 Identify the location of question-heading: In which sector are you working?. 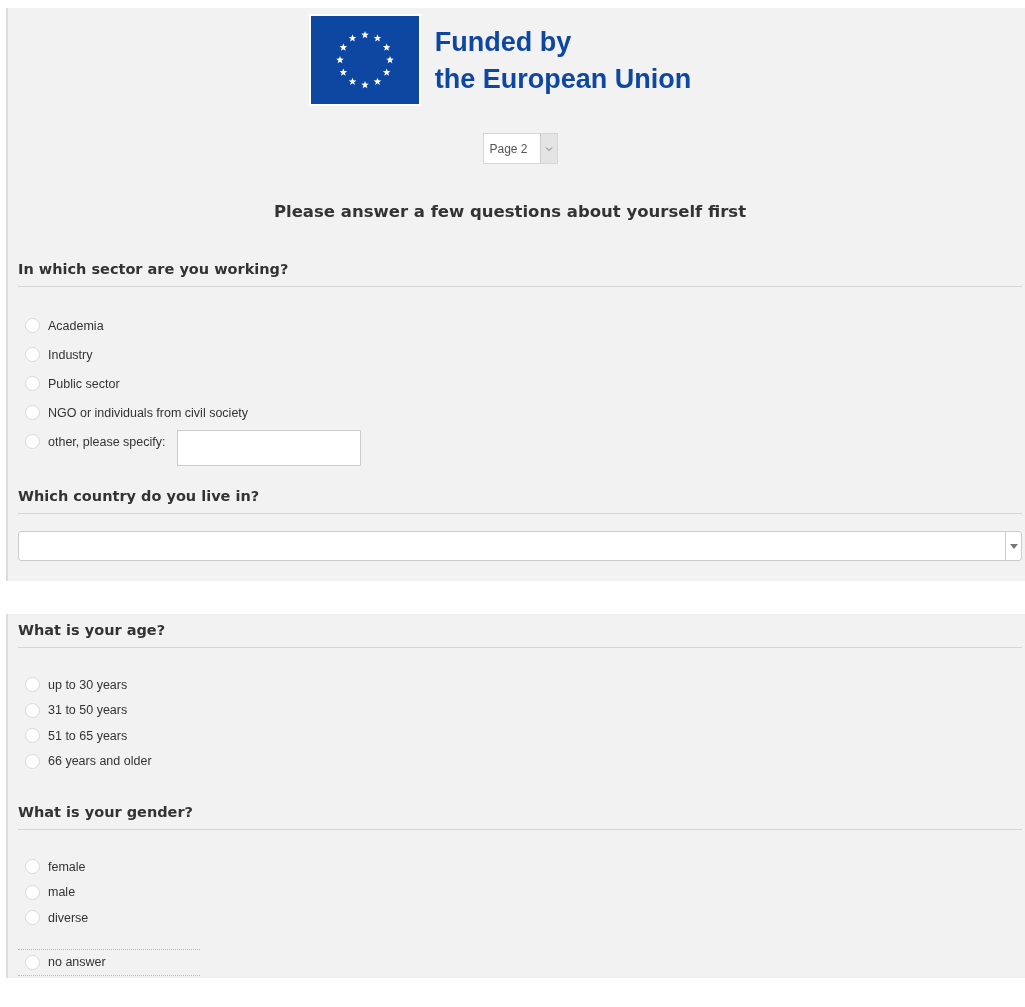
(520, 274).